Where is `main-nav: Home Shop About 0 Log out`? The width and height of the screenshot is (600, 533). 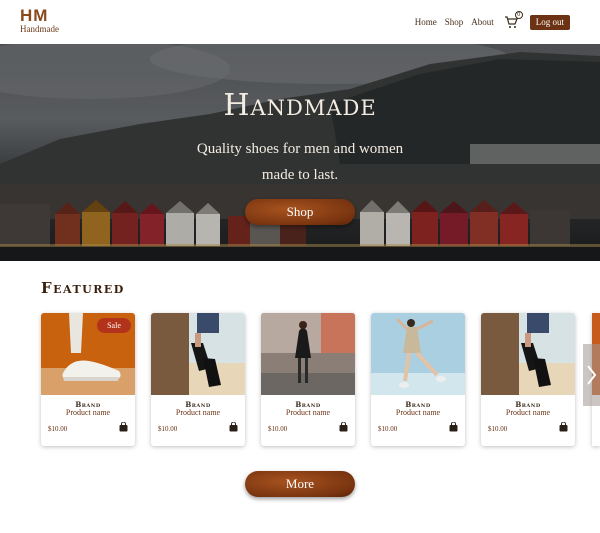 main-nav: Home Shop About 0 Log out is located at coordinates (492, 22).